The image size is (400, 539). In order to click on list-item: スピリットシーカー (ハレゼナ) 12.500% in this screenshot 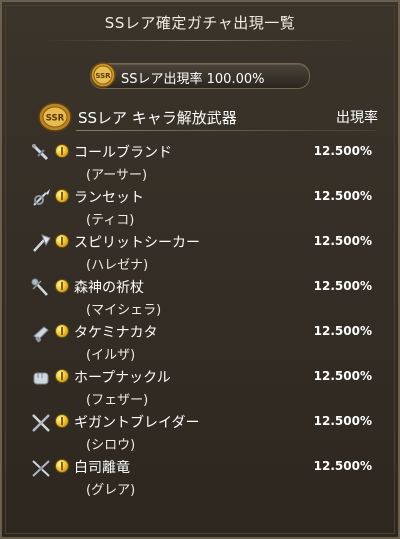, I will do `click(200, 251)`.